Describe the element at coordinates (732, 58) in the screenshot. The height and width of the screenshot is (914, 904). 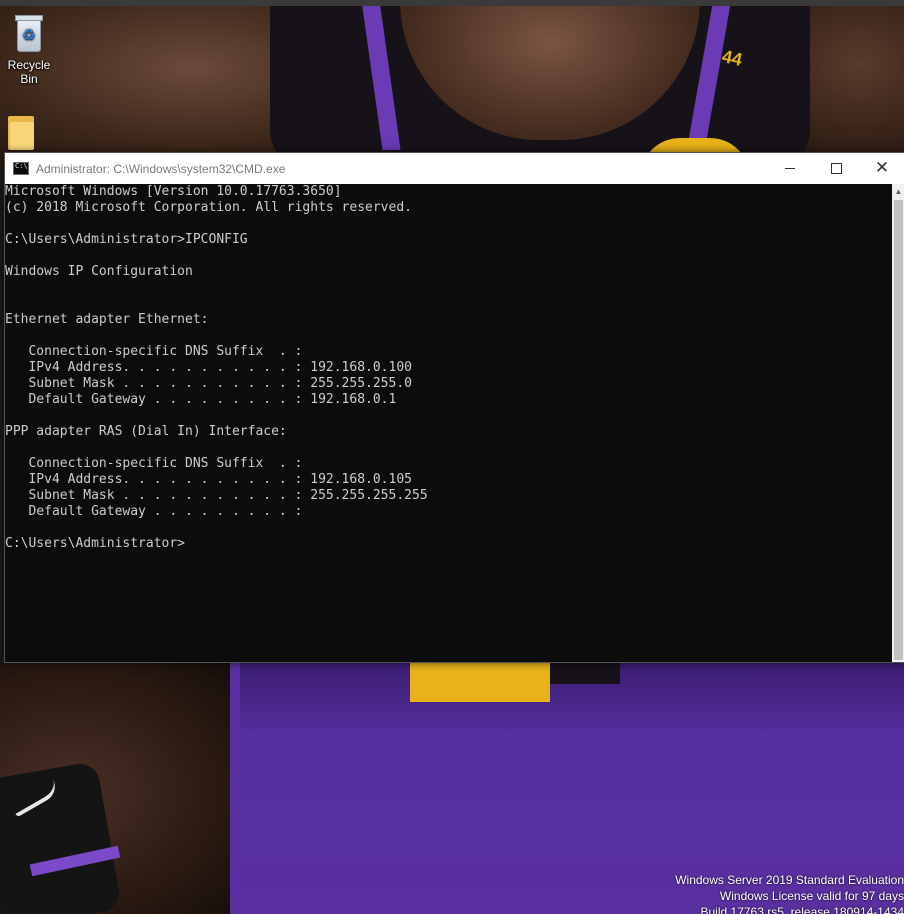
I see `jersey-number: 44` at that location.